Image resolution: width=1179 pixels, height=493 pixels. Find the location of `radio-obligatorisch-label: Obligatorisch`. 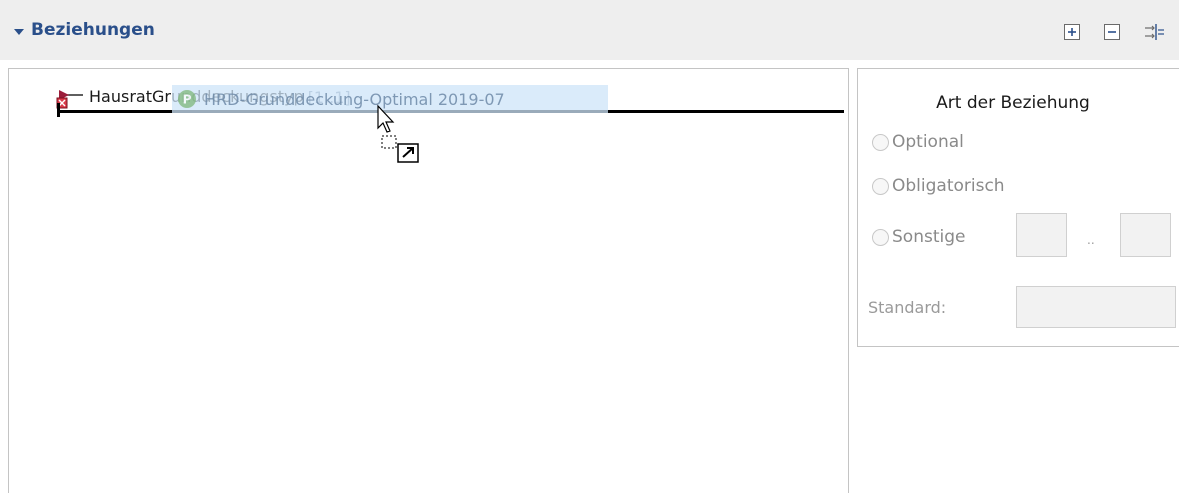

radio-obligatorisch-label: Obligatorisch is located at coordinates (948, 186).